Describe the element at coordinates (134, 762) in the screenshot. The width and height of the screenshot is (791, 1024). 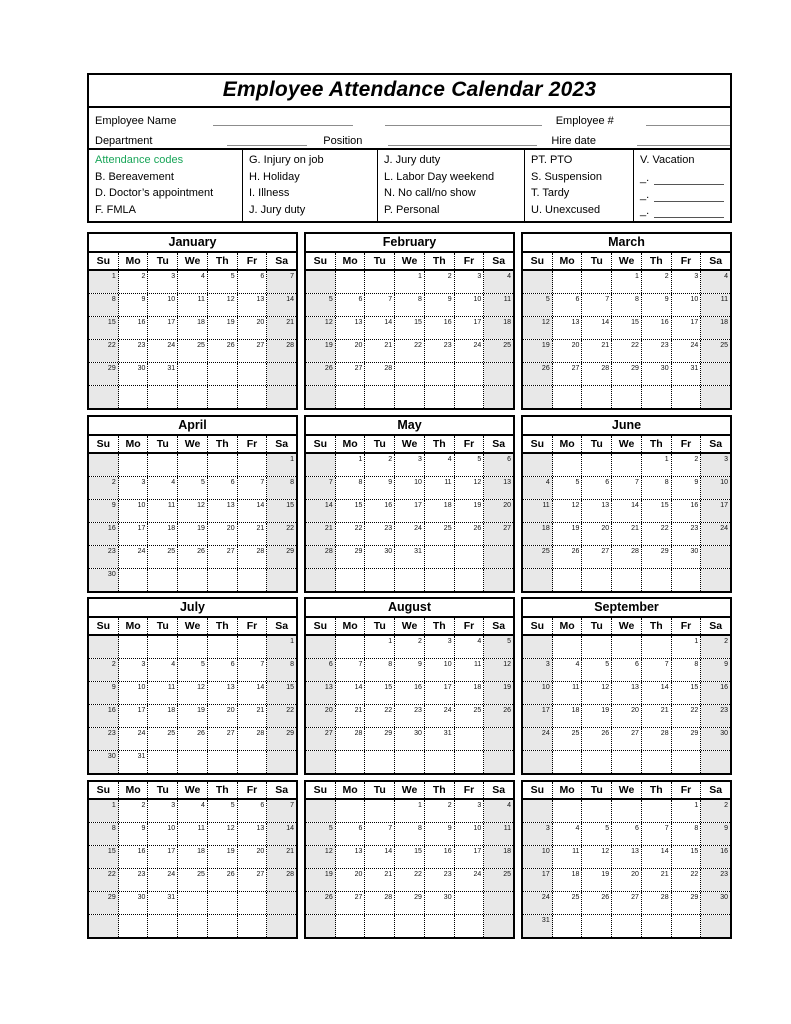
I see `day-cell: 31` at that location.